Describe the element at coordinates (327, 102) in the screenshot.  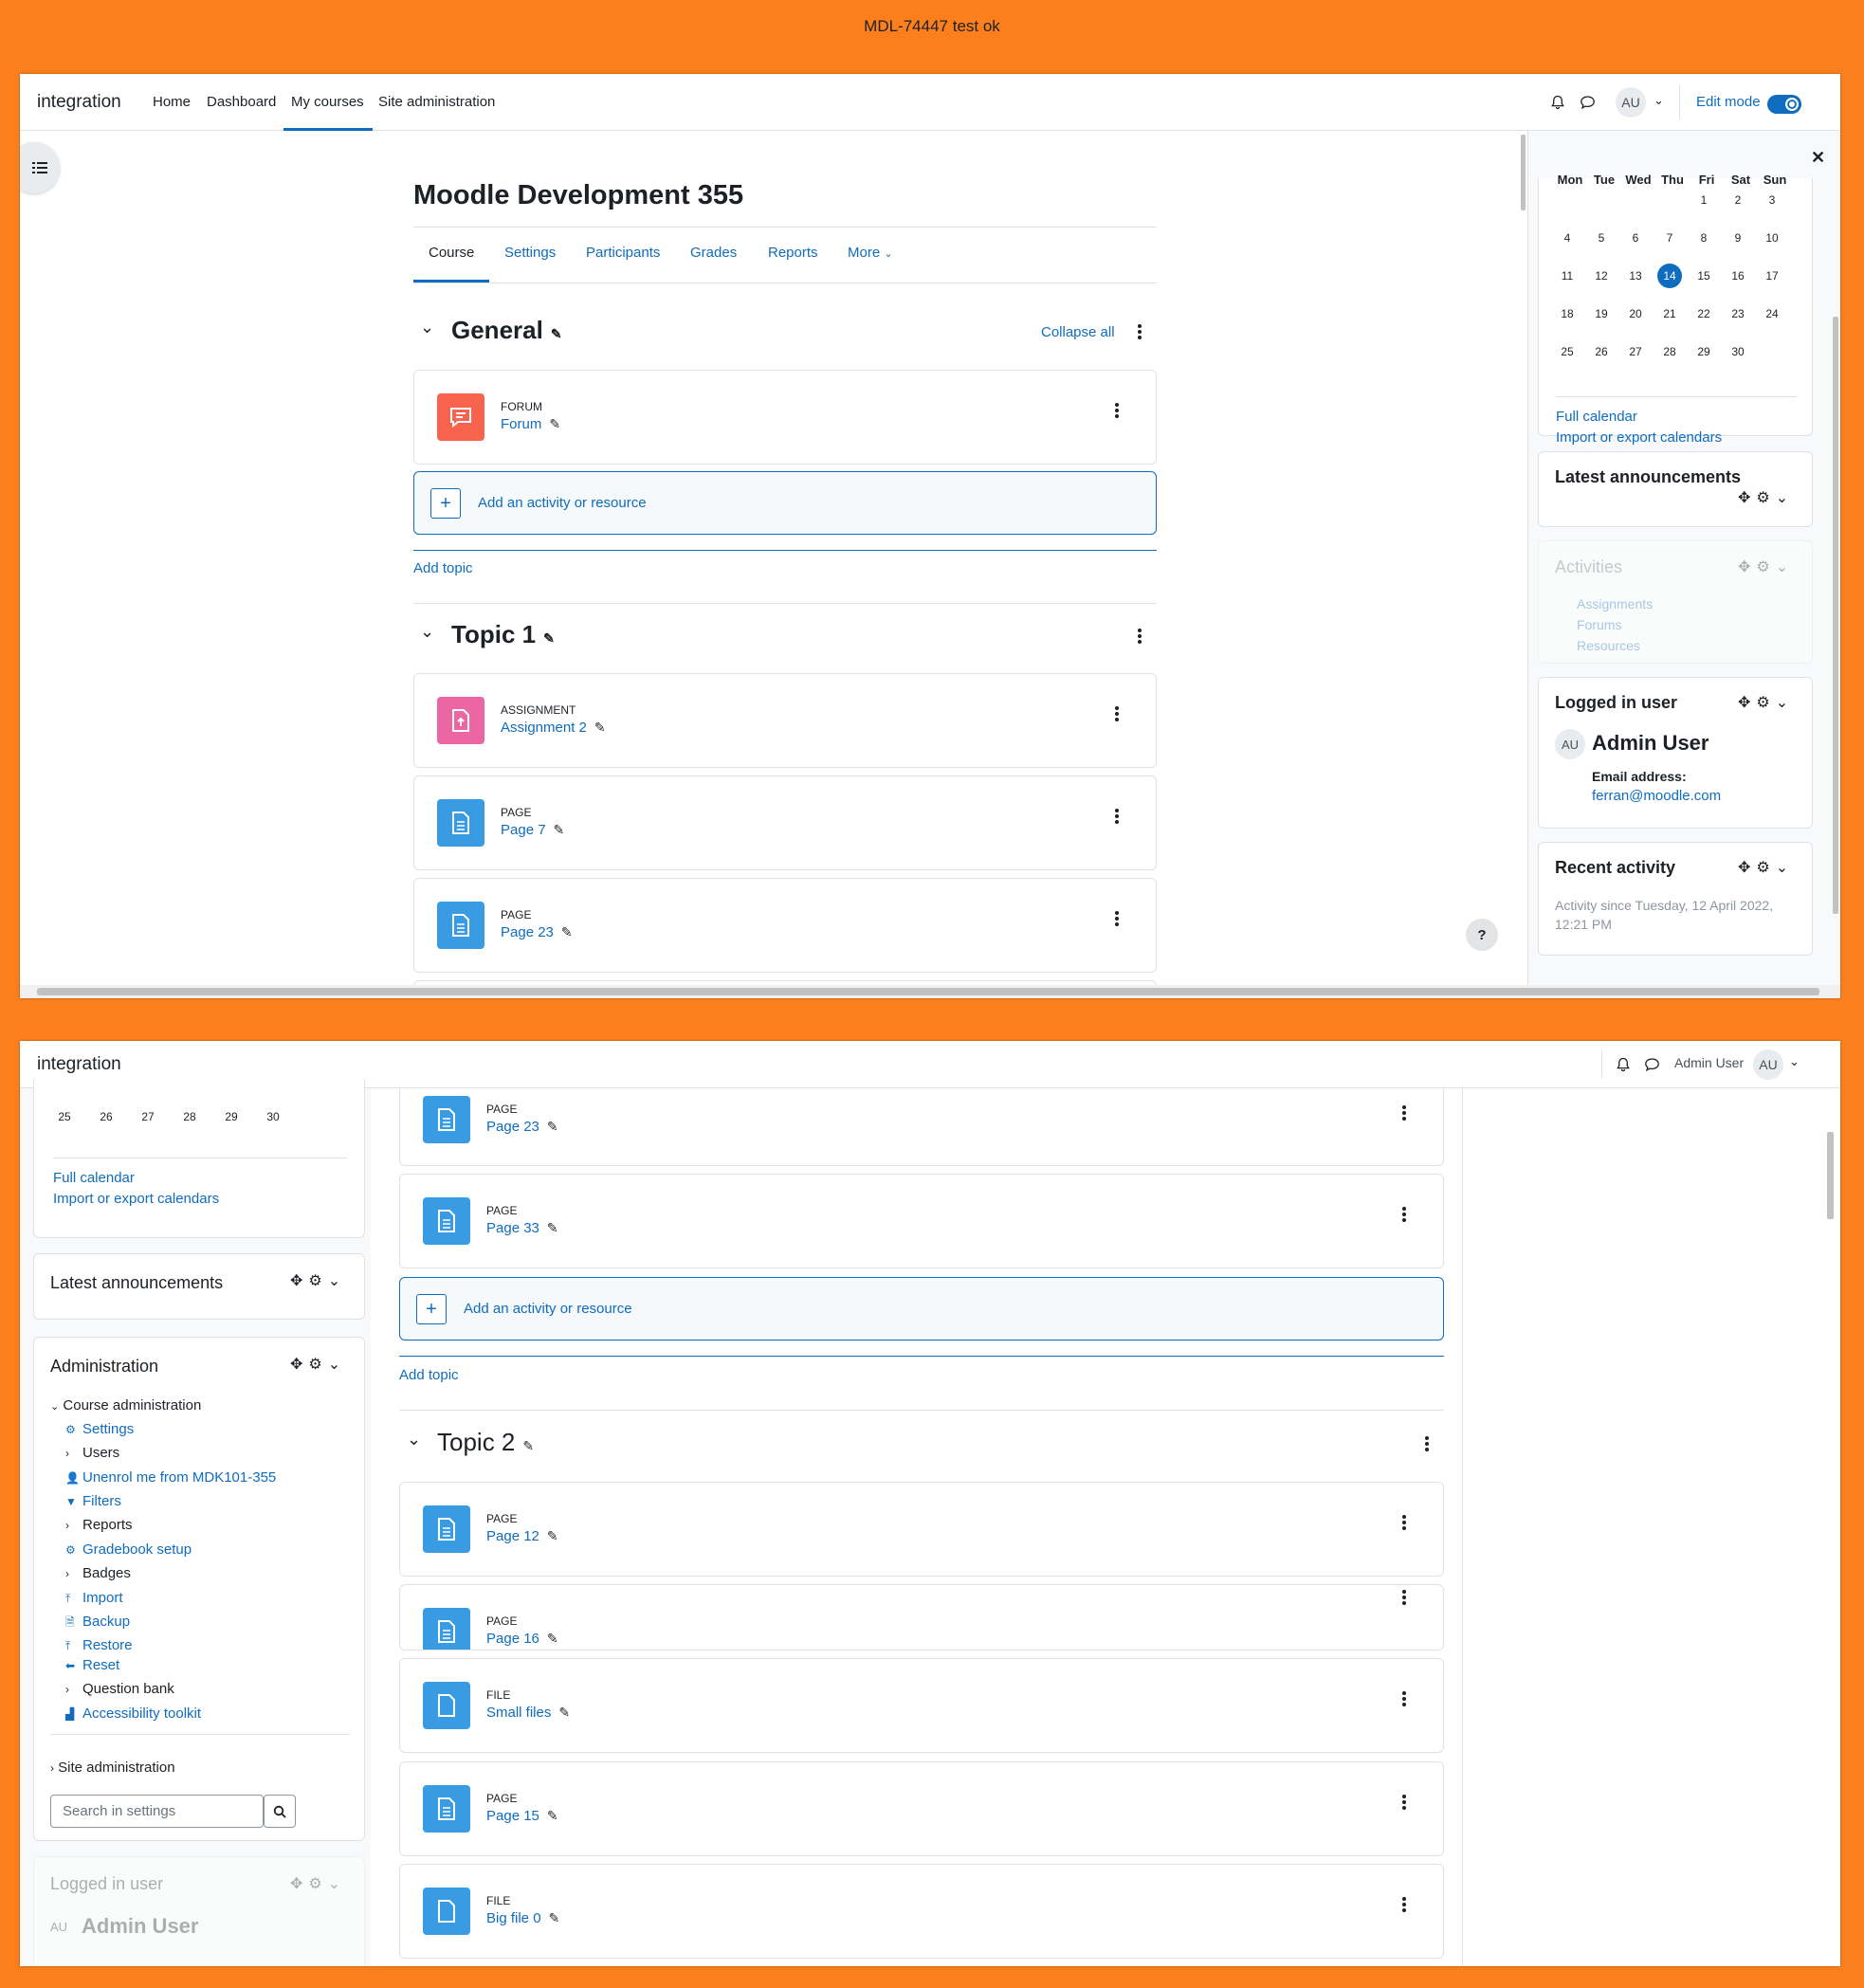
I see `nav-my-courses: My courses` at that location.